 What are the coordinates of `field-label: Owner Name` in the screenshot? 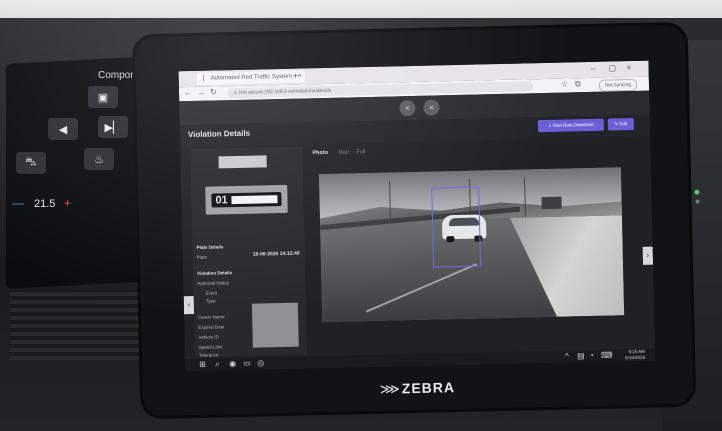 It's located at (211, 317).